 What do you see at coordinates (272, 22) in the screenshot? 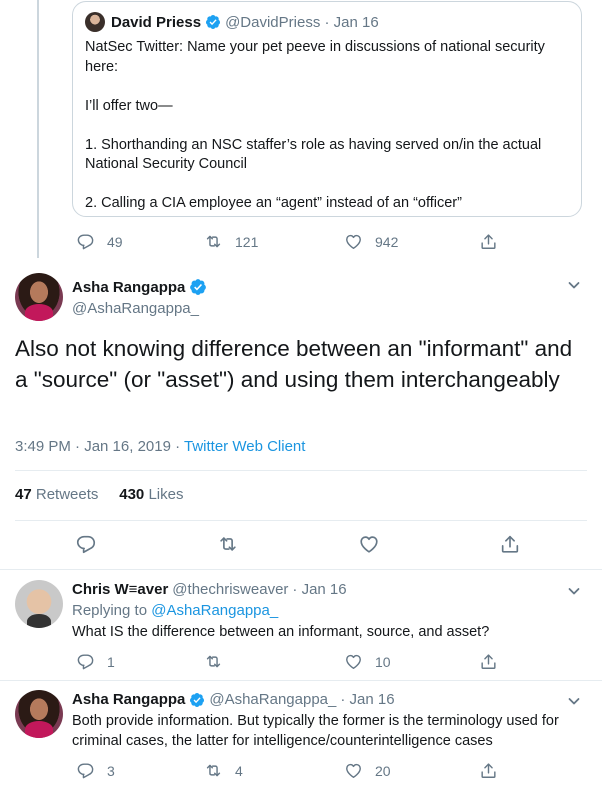
I see `quoted-author-handle: @DavidPriess` at bounding box center [272, 22].